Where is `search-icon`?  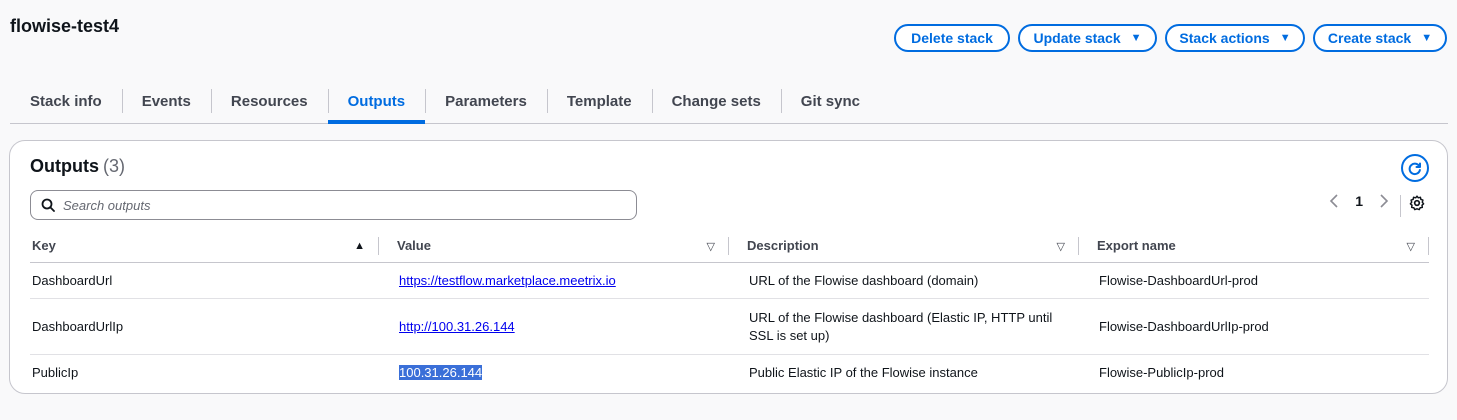
search-icon is located at coordinates (48, 205).